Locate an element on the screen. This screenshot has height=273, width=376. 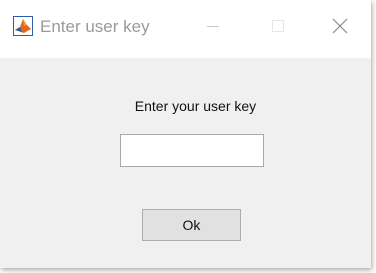
user-key-input is located at coordinates (192, 150).